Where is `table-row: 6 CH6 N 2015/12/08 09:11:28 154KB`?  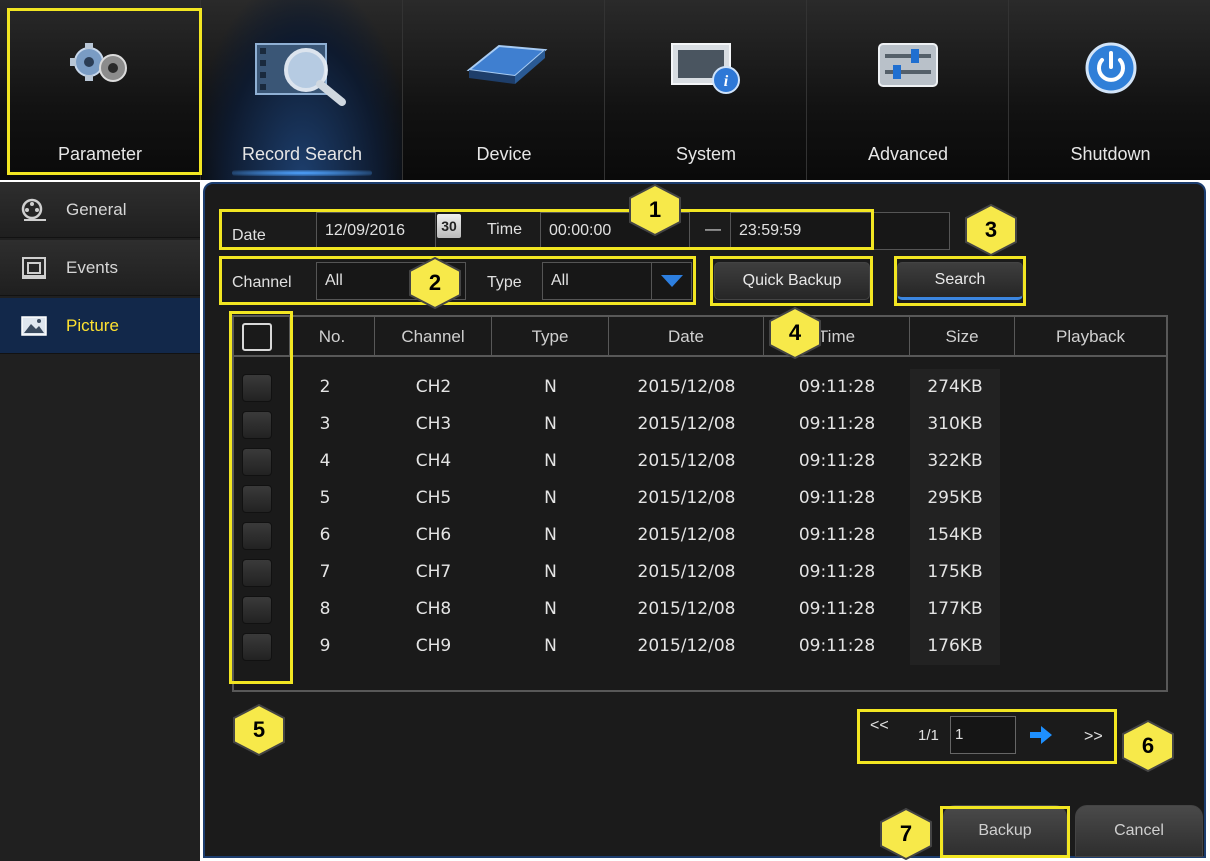 table-row: 6 CH6 N 2015/12/08 09:11:28 154KB is located at coordinates (700, 535).